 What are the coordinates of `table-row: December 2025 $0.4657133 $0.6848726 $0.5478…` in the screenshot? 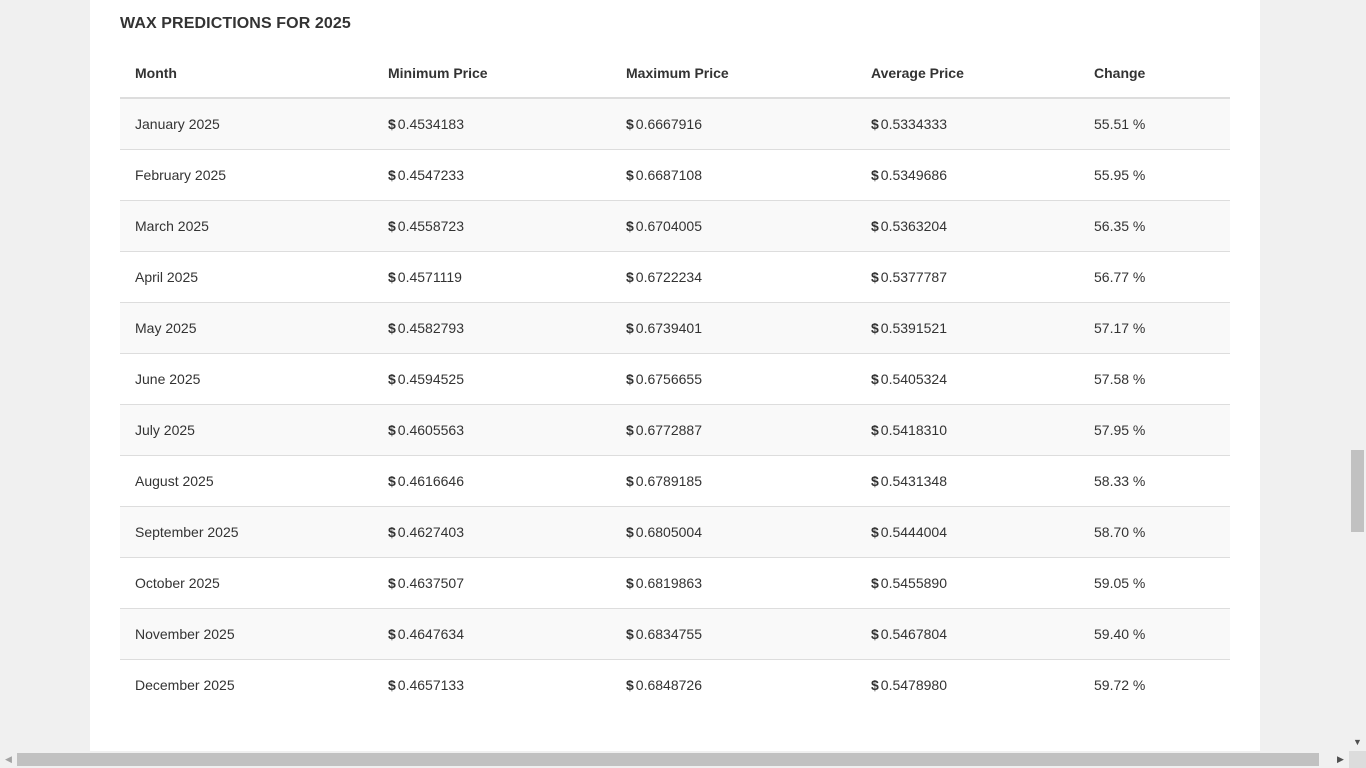 It's located at (675, 684).